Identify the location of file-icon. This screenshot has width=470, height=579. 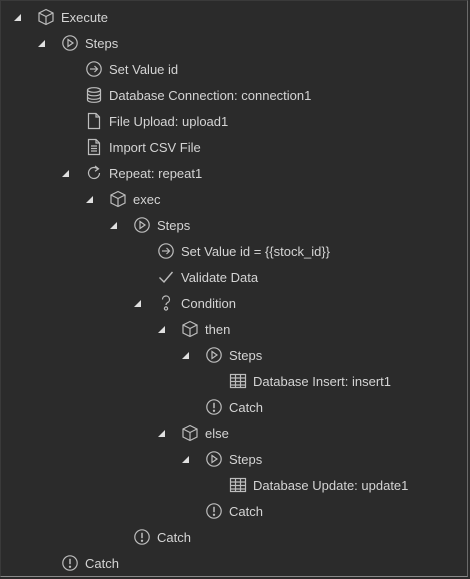
(94, 121).